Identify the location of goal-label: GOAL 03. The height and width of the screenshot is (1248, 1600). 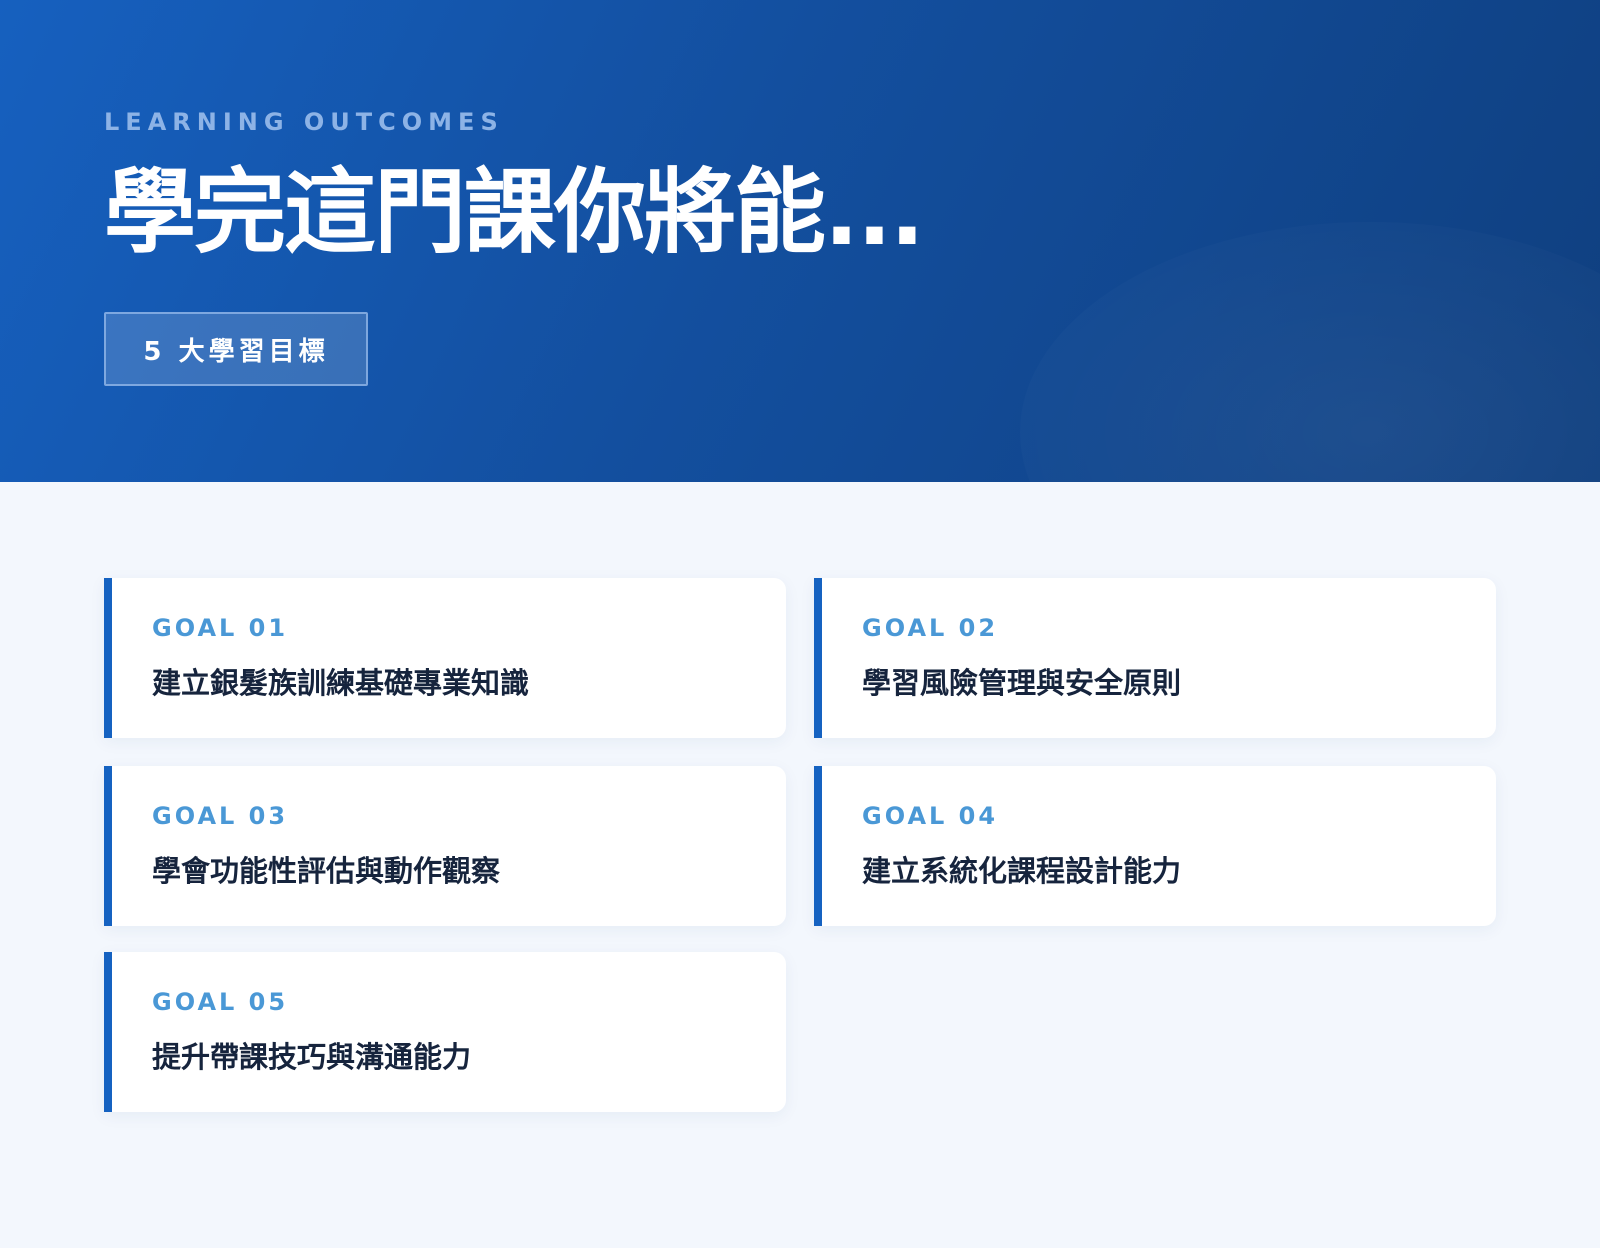
(220, 816).